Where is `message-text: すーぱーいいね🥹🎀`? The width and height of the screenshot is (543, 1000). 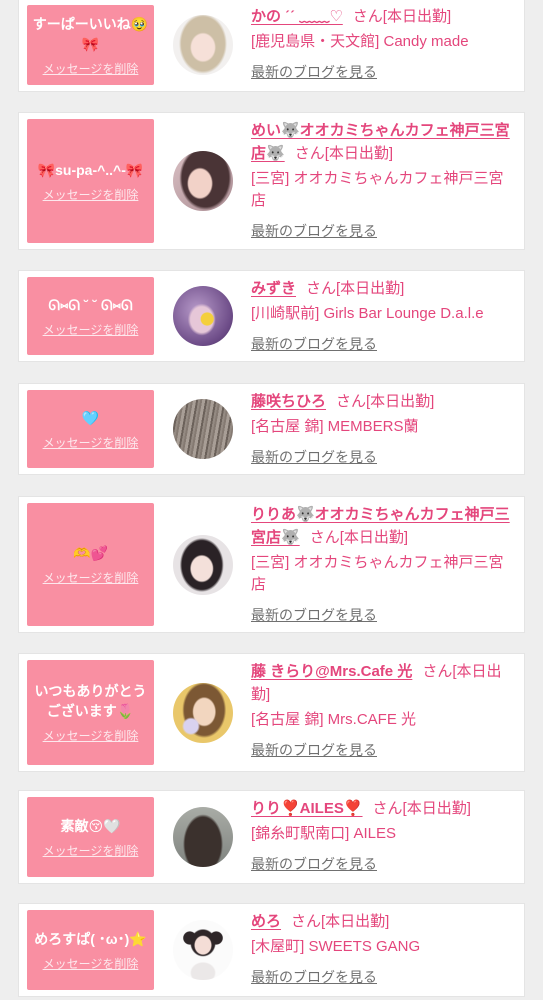
message-text: すーぱーいいね🥹🎀 is located at coordinates (90, 33).